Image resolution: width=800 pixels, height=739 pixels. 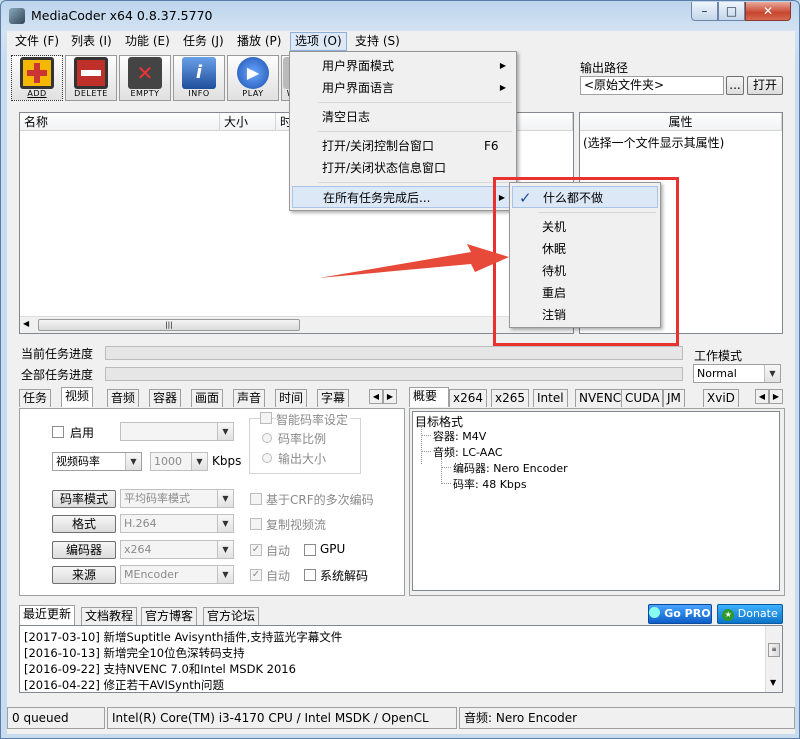 I want to click on maximize-button: □, so click(x=731, y=11).